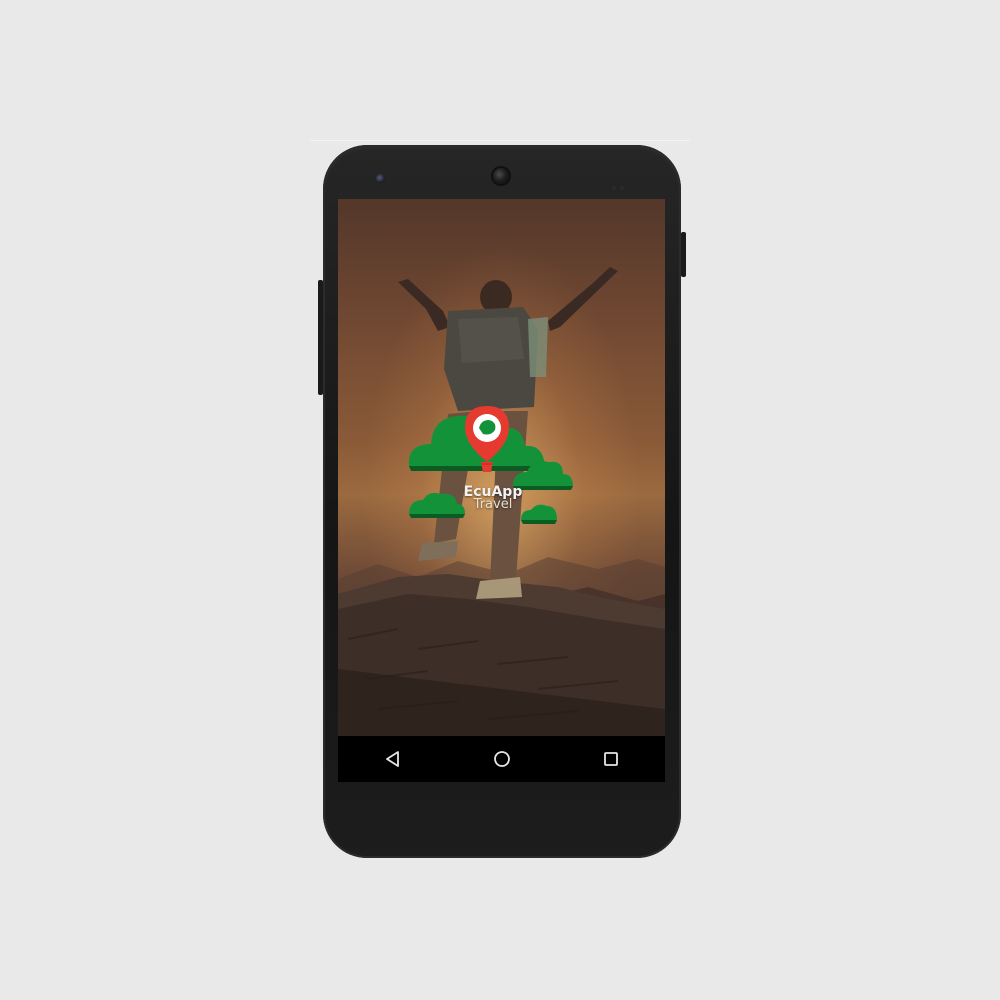 This screenshot has height=1000, width=1000. I want to click on background-divider, so click(500, 140).